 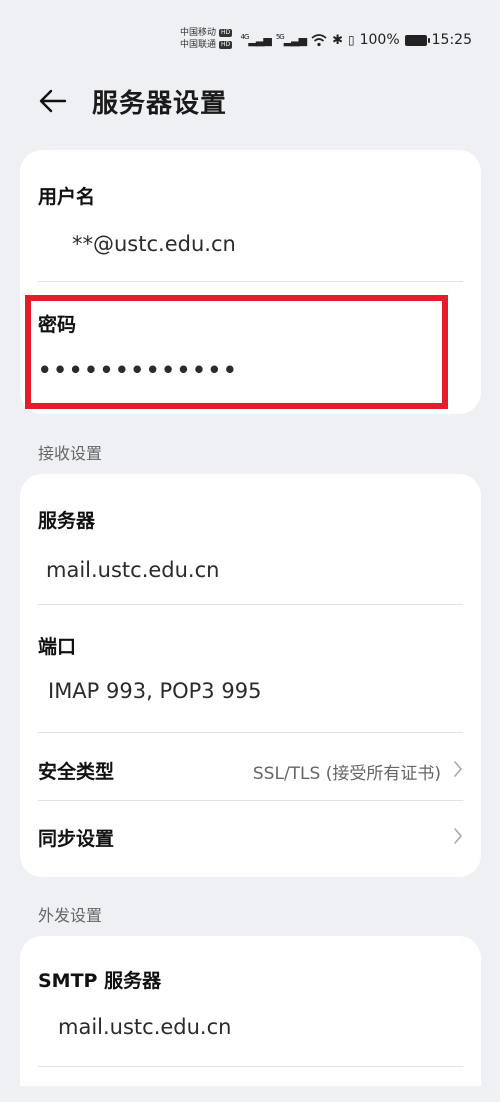 What do you see at coordinates (250, 837) in the screenshot?
I see `sync-settings-label: 同步设置` at bounding box center [250, 837].